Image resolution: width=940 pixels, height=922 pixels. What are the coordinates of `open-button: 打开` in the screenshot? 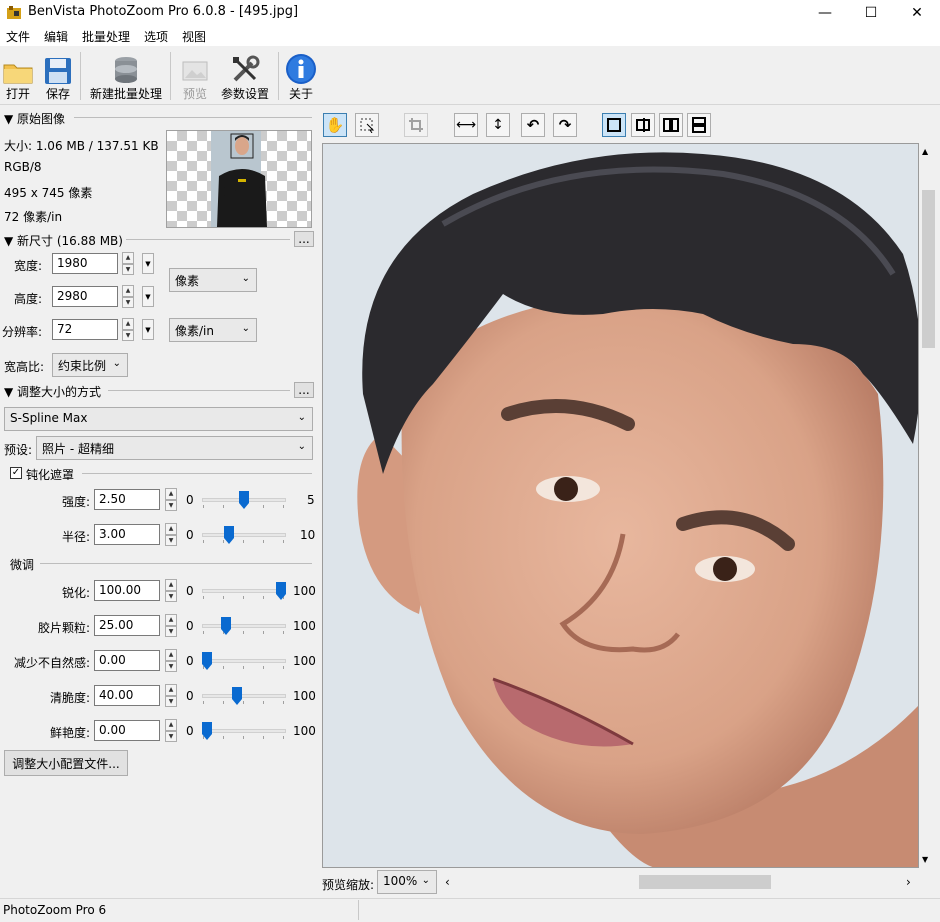 It's located at (18, 76).